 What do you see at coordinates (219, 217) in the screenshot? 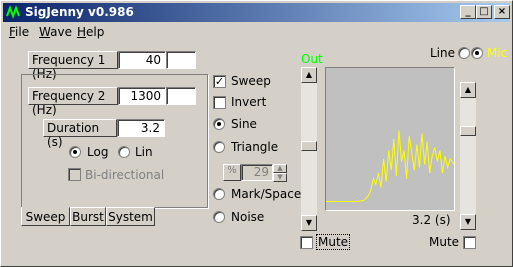
I see `noise-radio` at bounding box center [219, 217].